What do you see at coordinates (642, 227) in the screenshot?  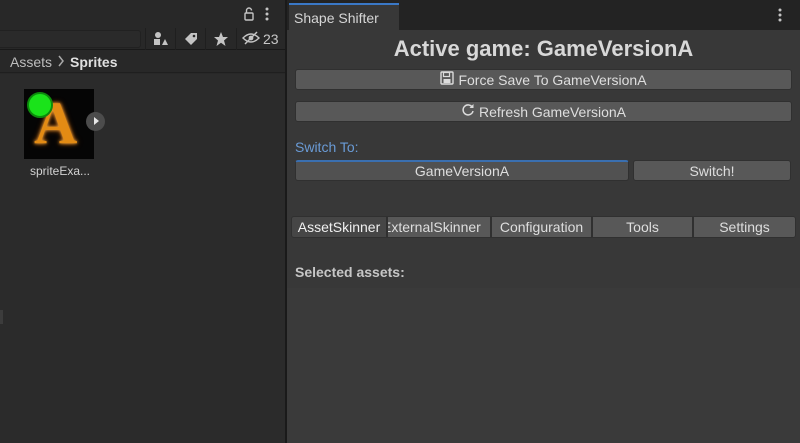 I see `tab-tools: Tools` at bounding box center [642, 227].